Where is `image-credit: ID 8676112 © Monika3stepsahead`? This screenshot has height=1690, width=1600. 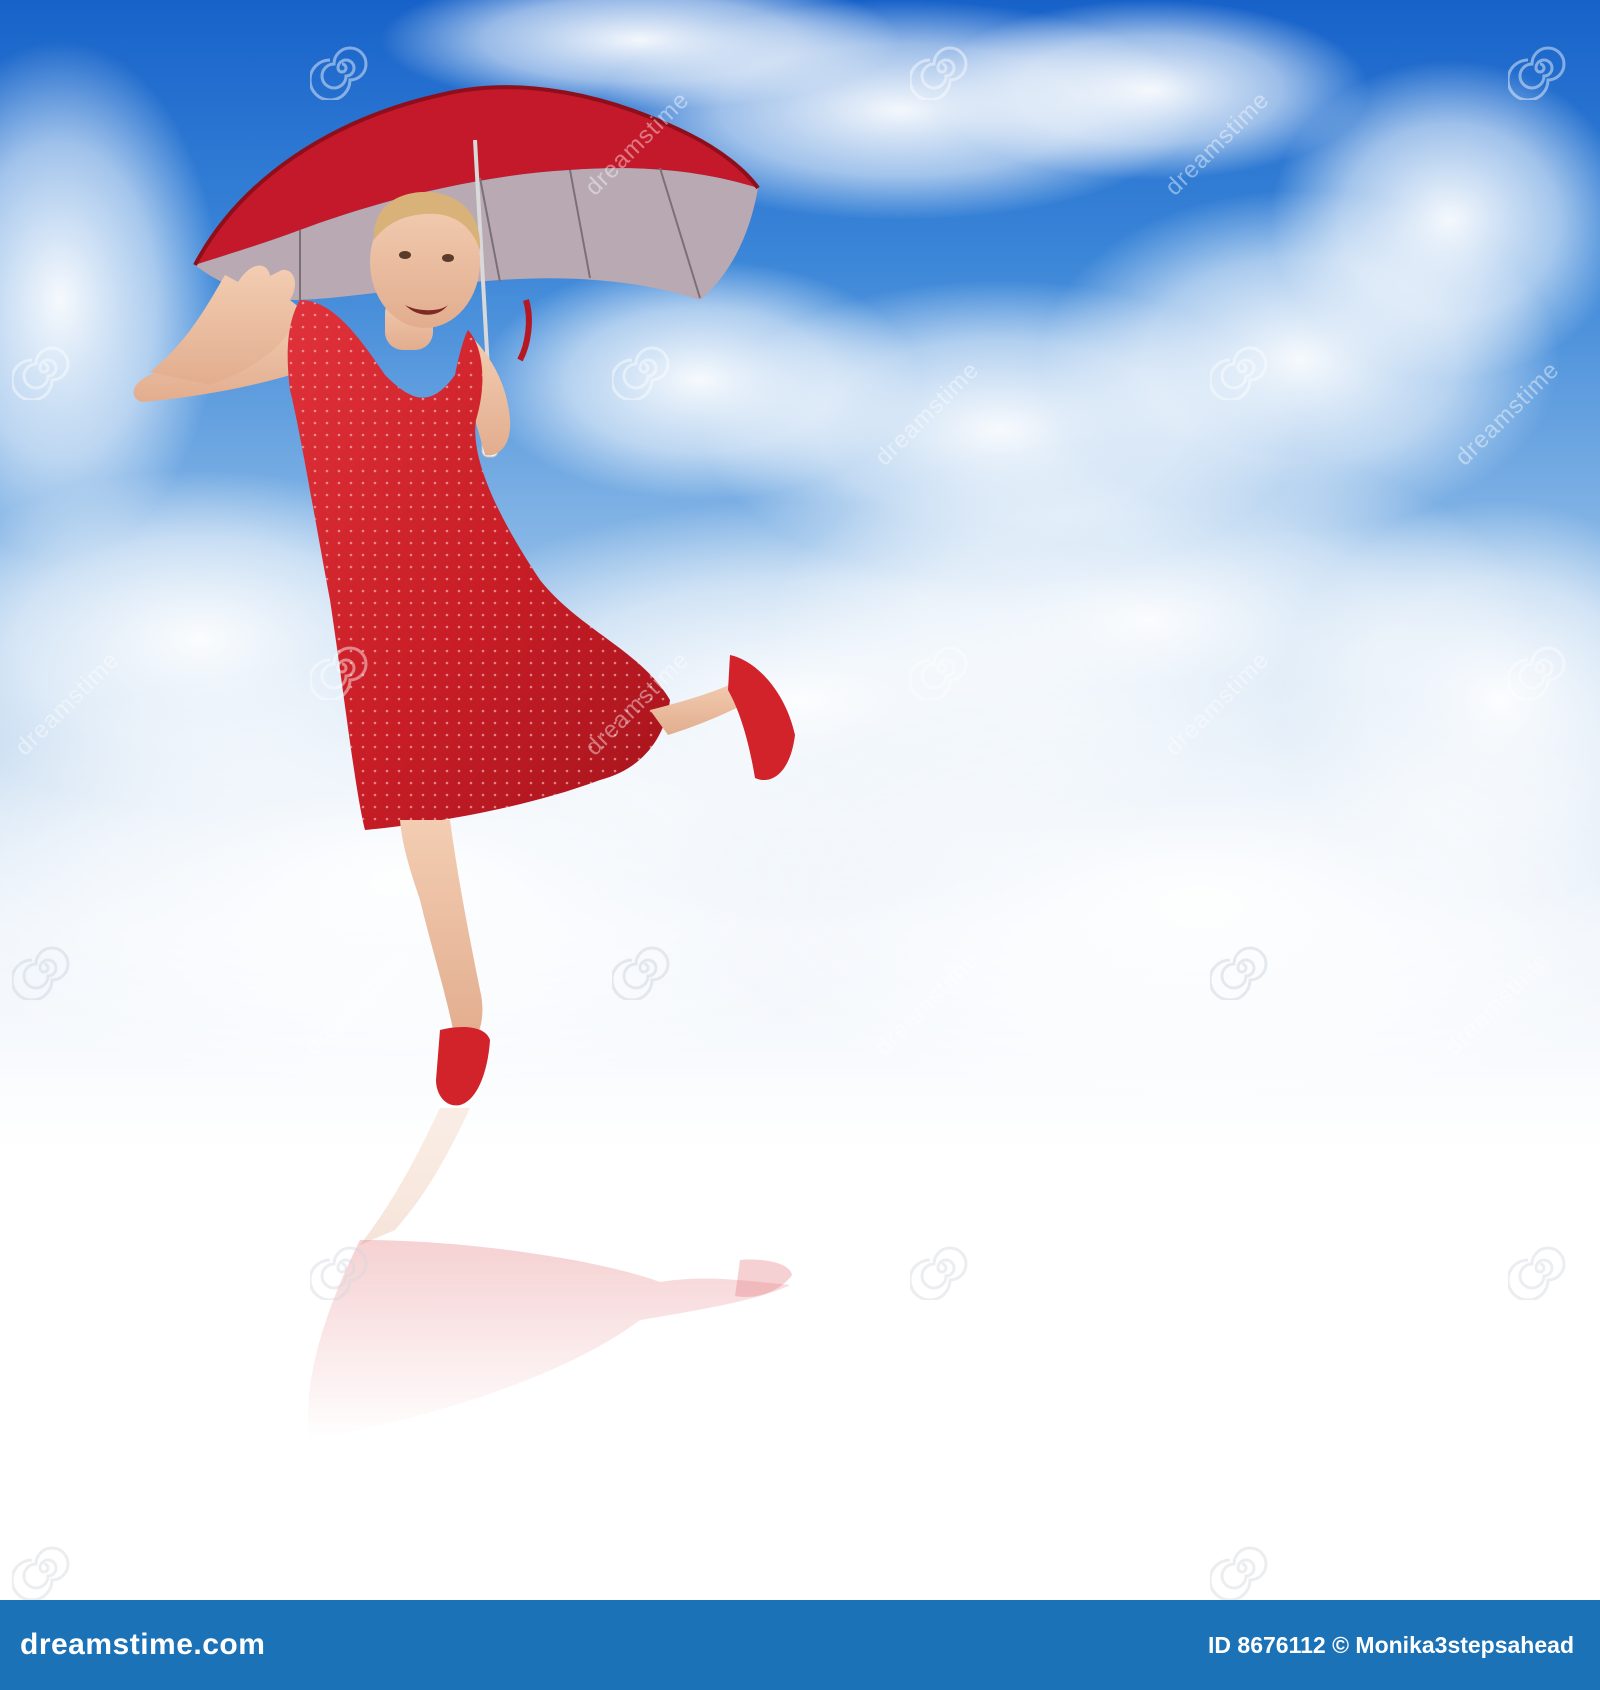 image-credit: ID 8676112 © Monika3stepsahead is located at coordinates (1391, 1645).